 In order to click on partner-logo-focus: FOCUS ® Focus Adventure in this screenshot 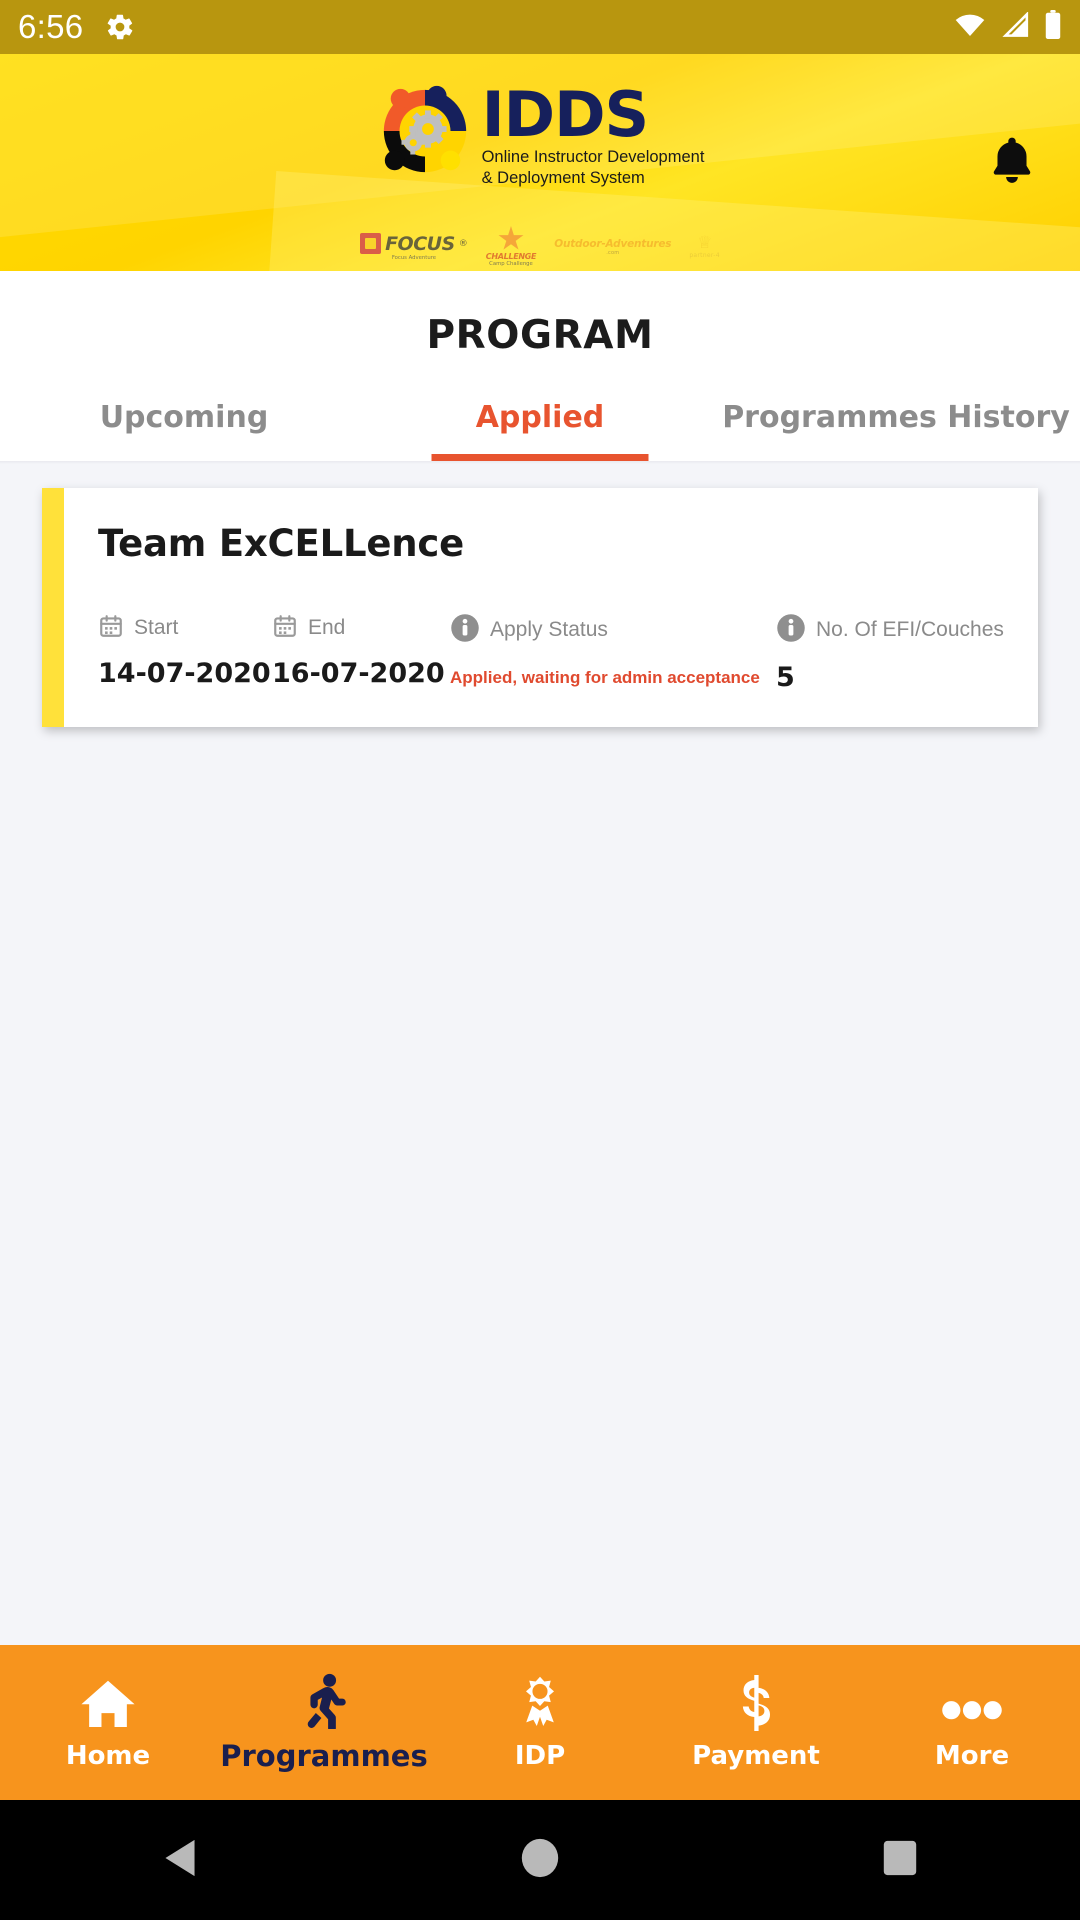, I will do `click(414, 247)`.